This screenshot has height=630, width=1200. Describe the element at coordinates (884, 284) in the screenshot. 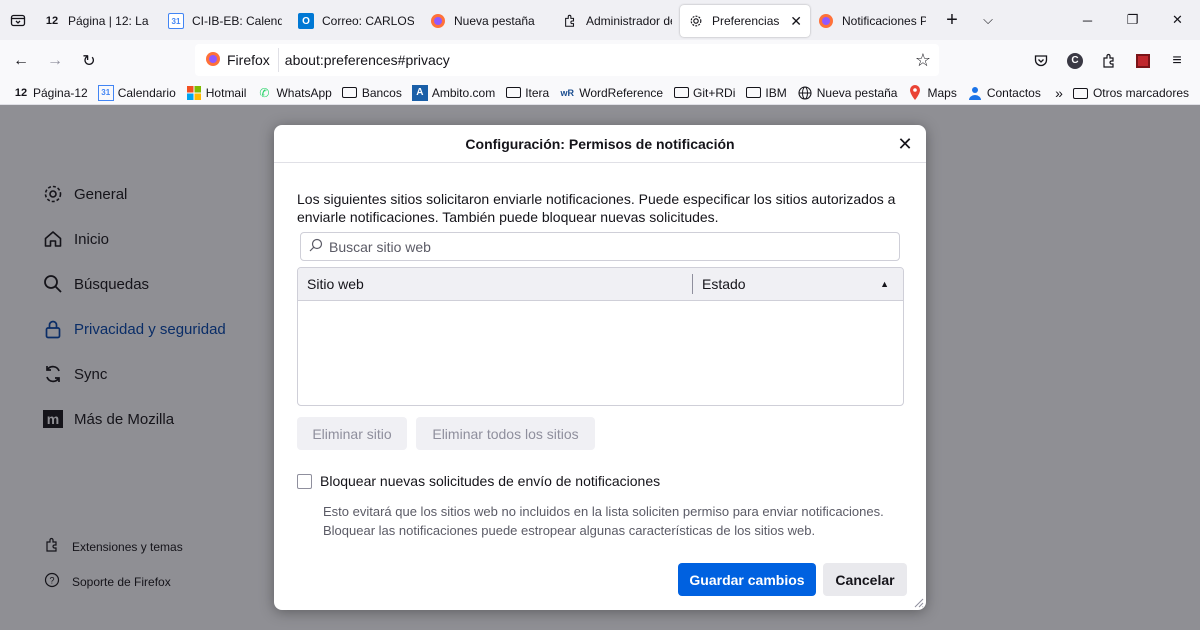

I see `sort-ascending-icon: ▲` at that location.